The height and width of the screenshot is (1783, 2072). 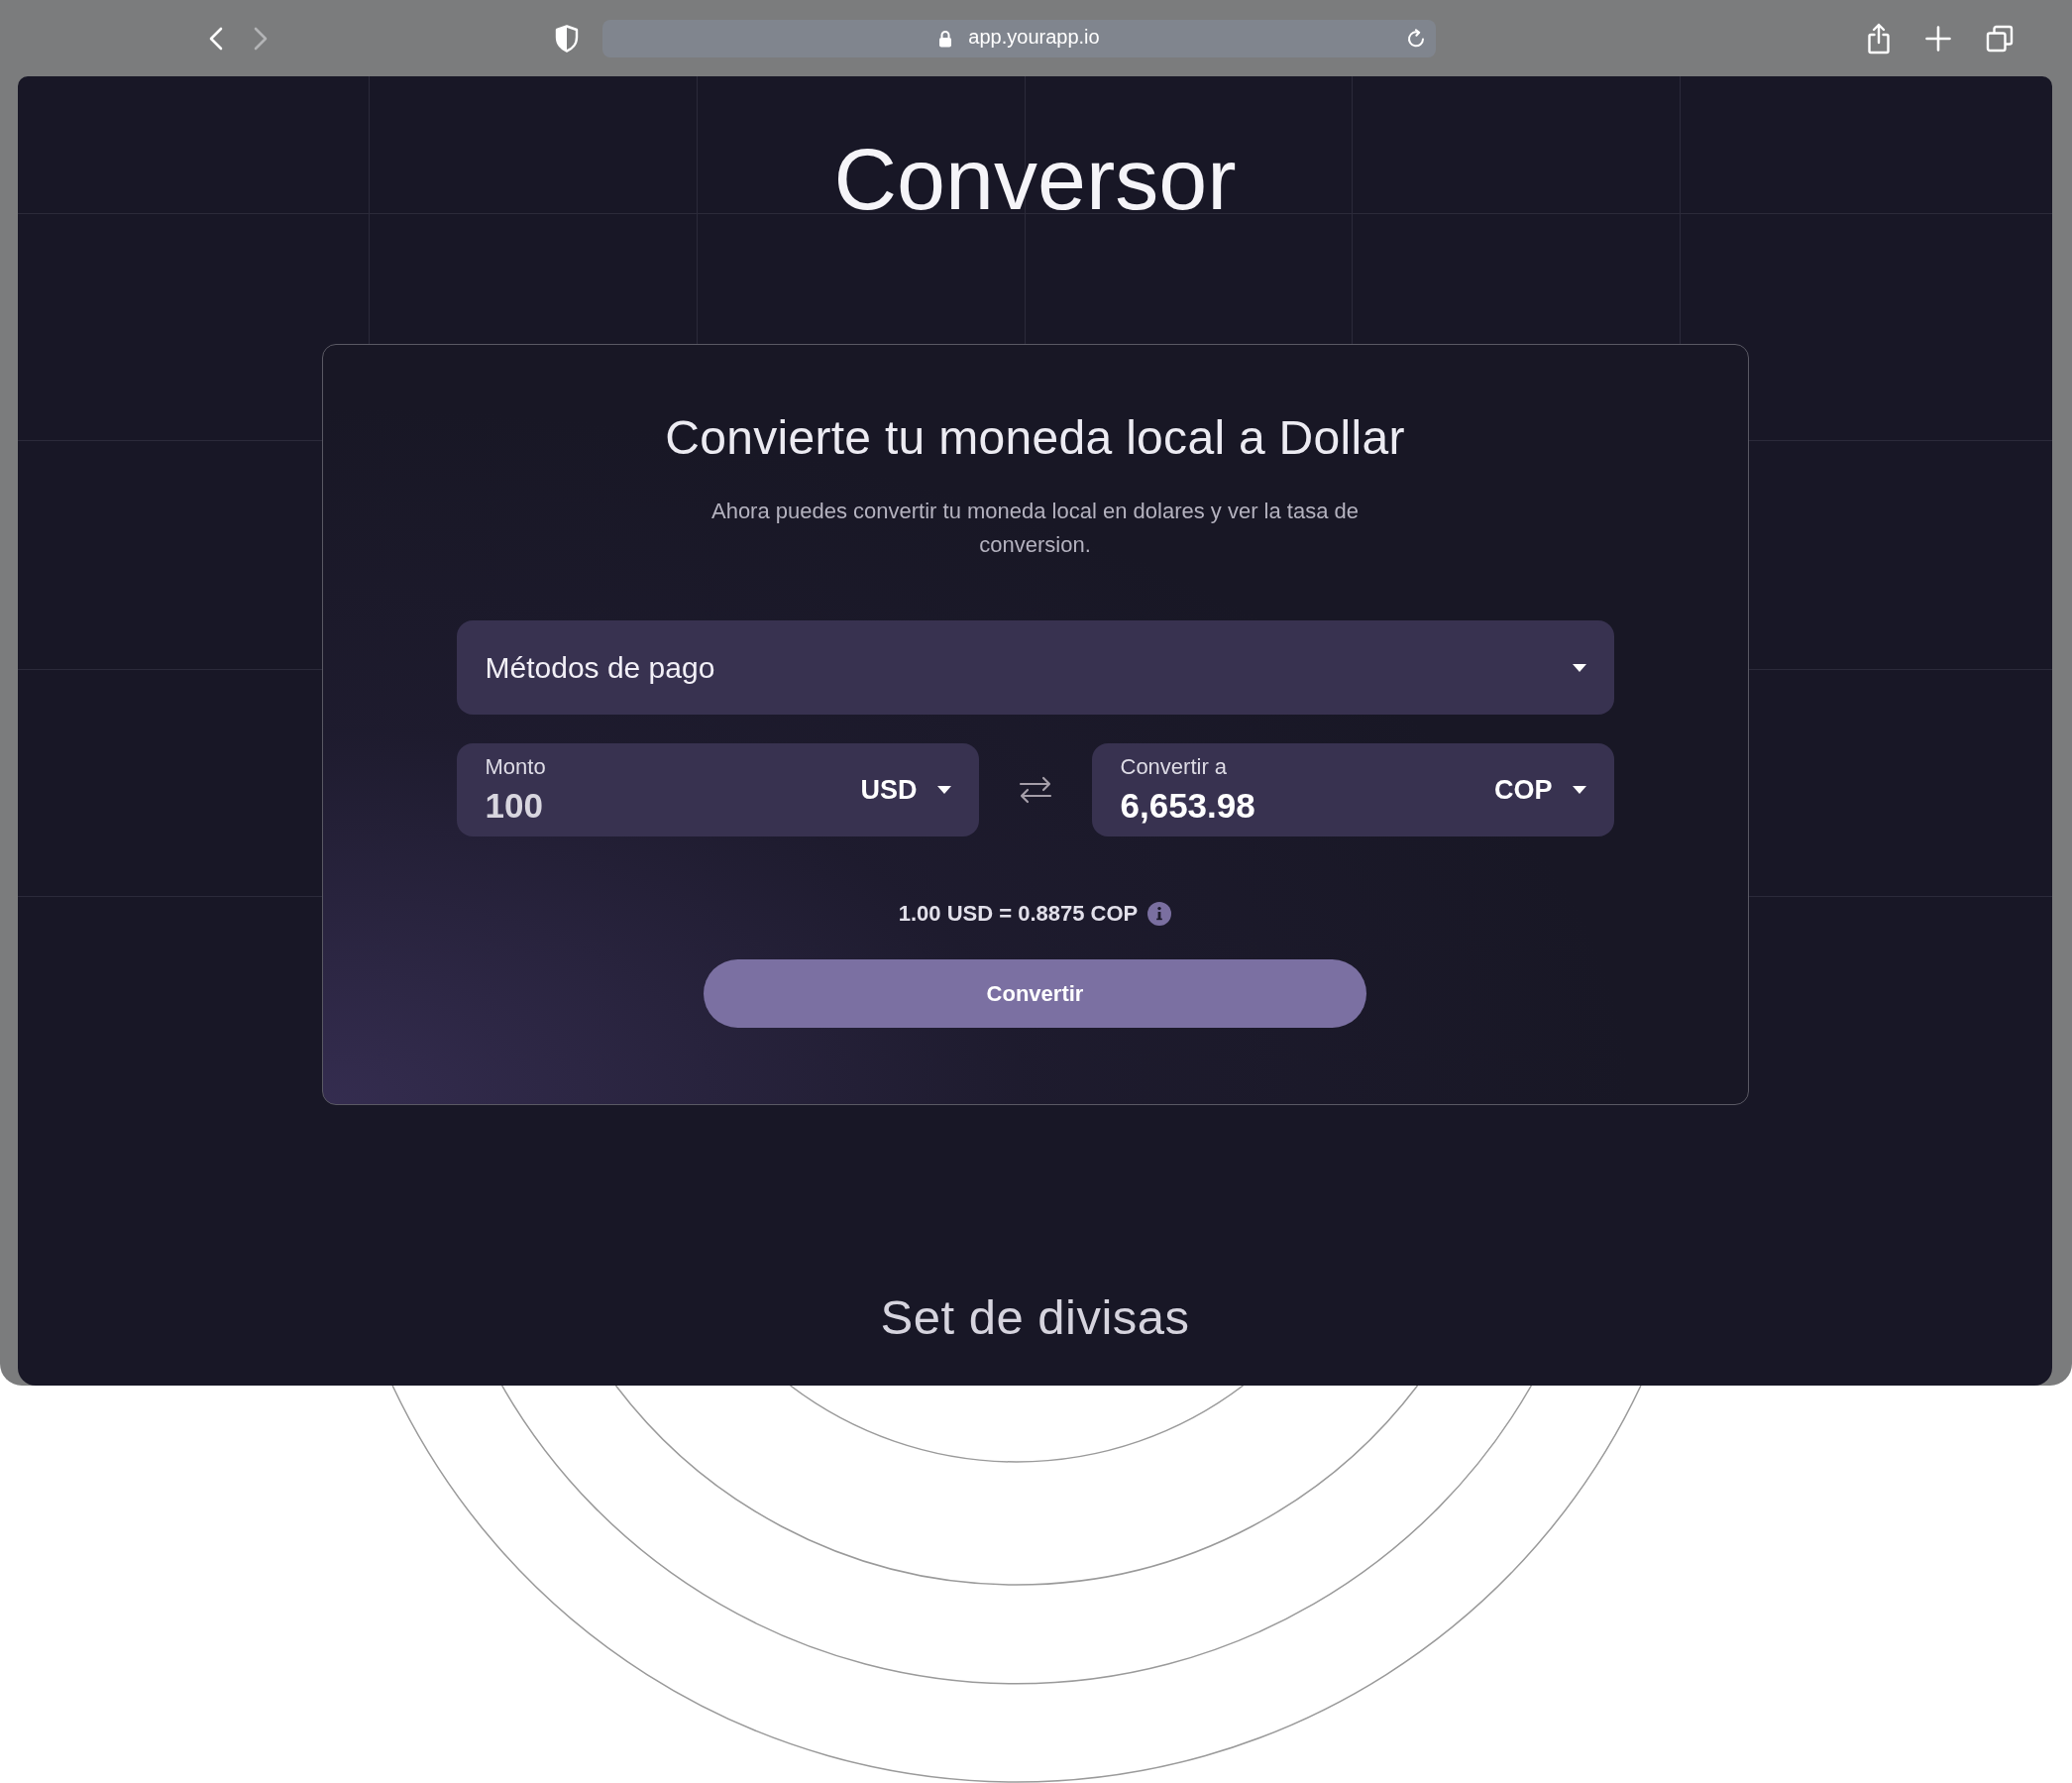 What do you see at coordinates (1035, 528) in the screenshot?
I see `card-description: Ahora puedes convertir tu moneda local en dolares y ver la tasa de conversion.` at bounding box center [1035, 528].